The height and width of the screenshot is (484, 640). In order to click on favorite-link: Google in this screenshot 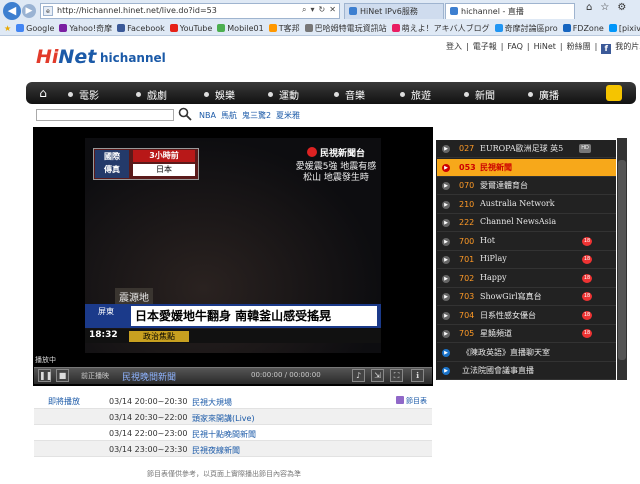, I will do `click(35, 28)`.